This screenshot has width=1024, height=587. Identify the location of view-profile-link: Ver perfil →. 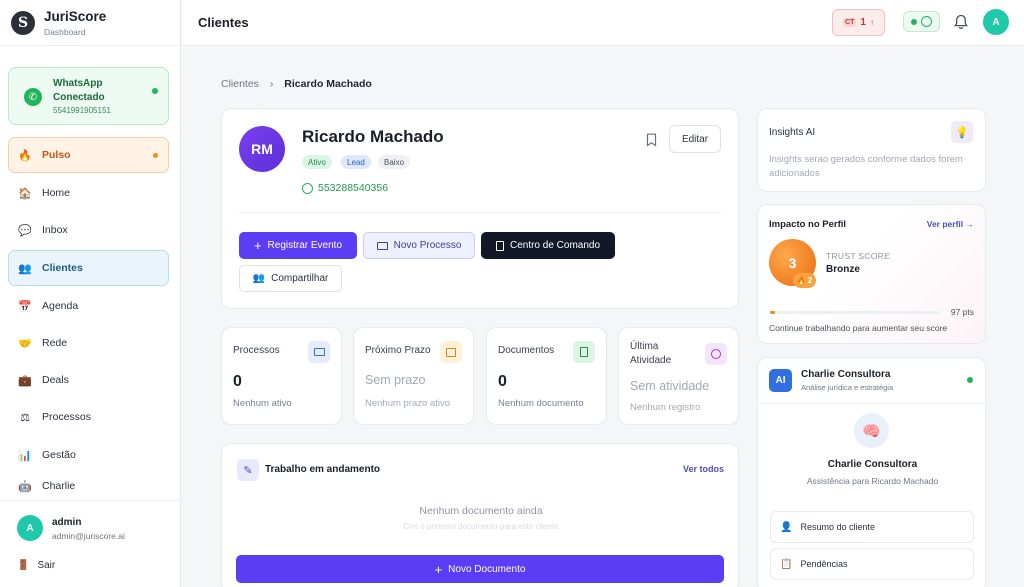
(950, 224).